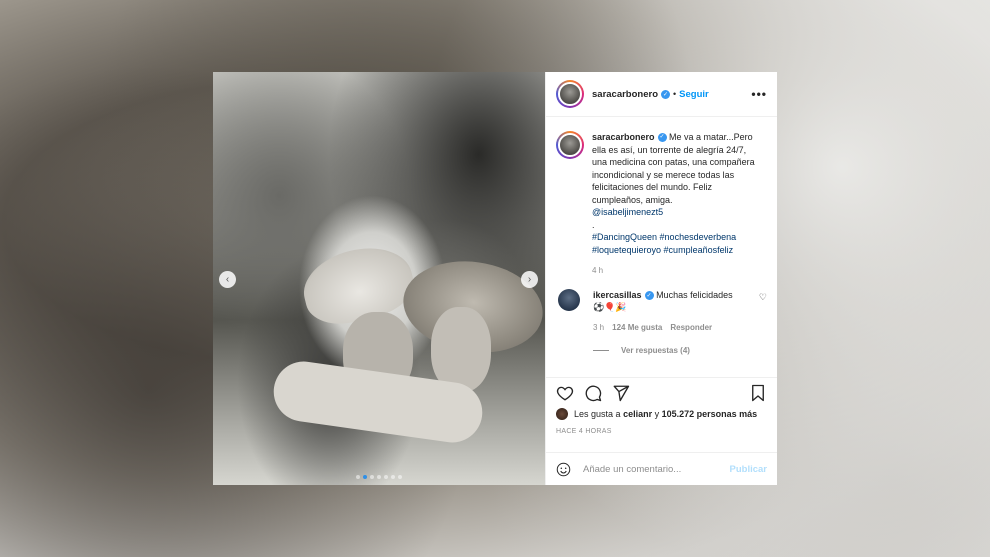  What do you see at coordinates (597, 414) in the screenshot?
I see `likes-prefix: Les gusta a` at bounding box center [597, 414].